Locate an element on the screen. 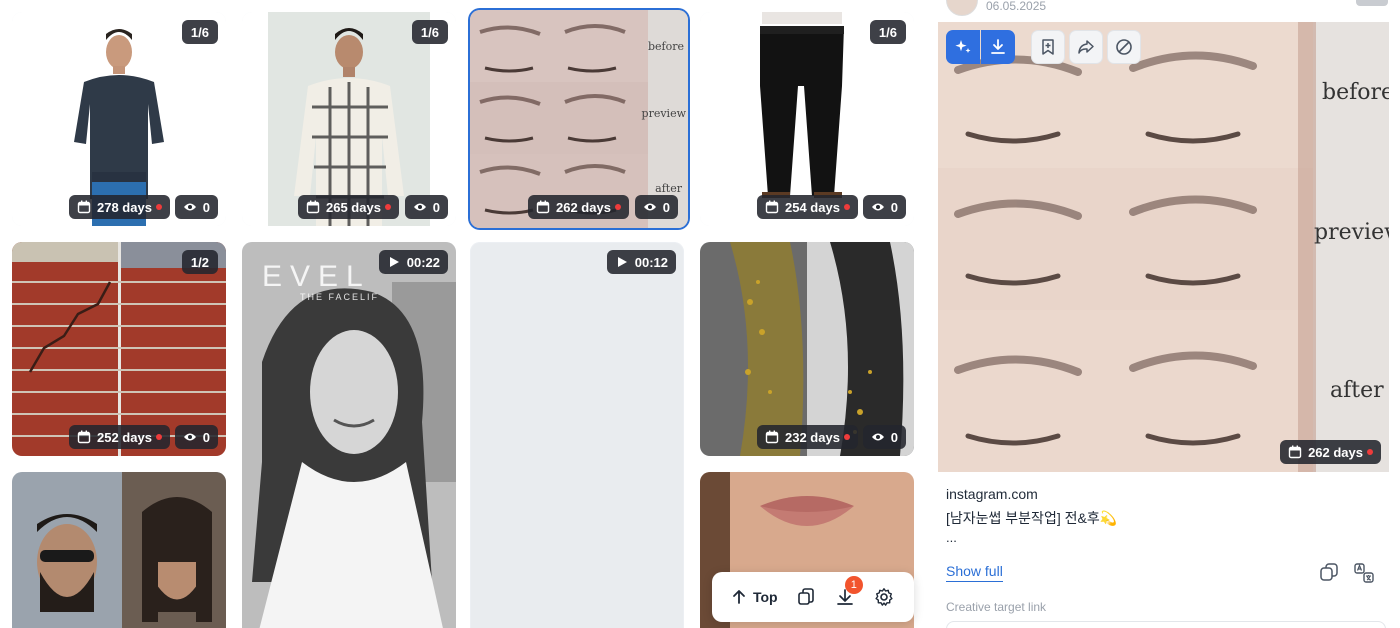 This screenshot has height=628, width=1400. after-label: after is located at coordinates (668, 188).